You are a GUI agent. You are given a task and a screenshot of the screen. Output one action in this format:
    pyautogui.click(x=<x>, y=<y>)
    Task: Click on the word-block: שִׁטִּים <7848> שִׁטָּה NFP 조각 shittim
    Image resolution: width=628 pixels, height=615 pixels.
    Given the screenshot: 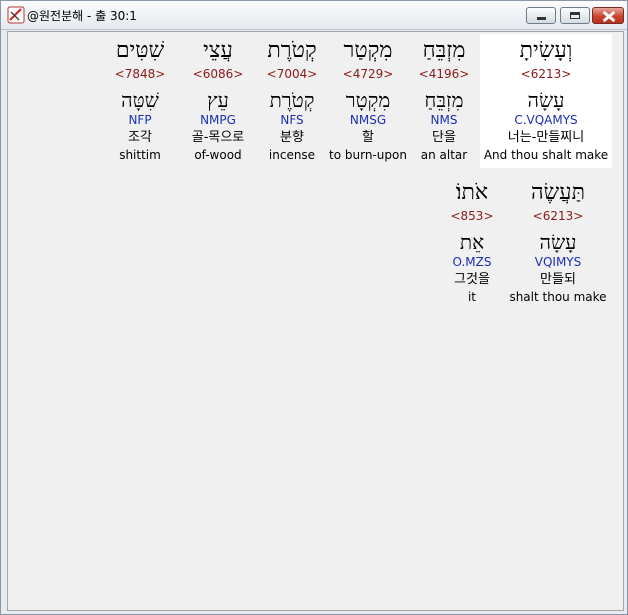 What is the action you would take?
    pyautogui.click(x=140, y=100)
    